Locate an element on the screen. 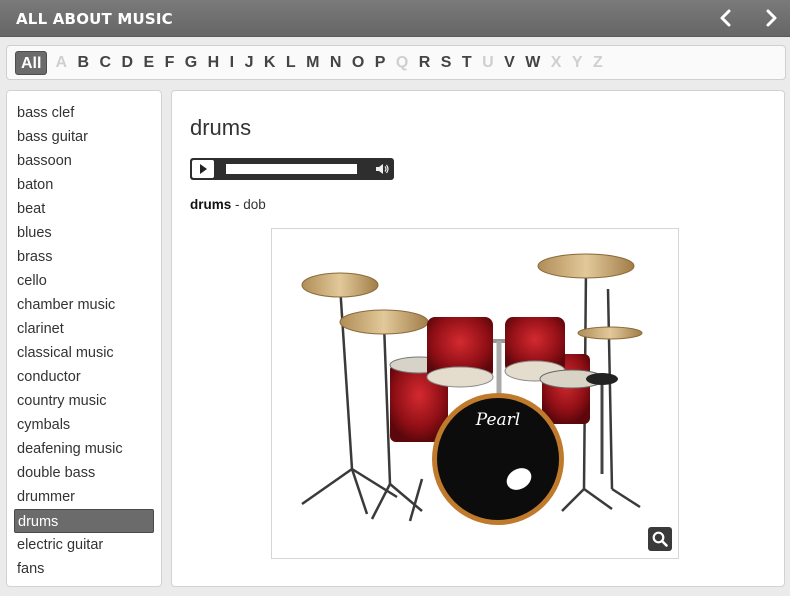 This screenshot has width=790, height=596. letter-filter-k: K is located at coordinates (270, 63).